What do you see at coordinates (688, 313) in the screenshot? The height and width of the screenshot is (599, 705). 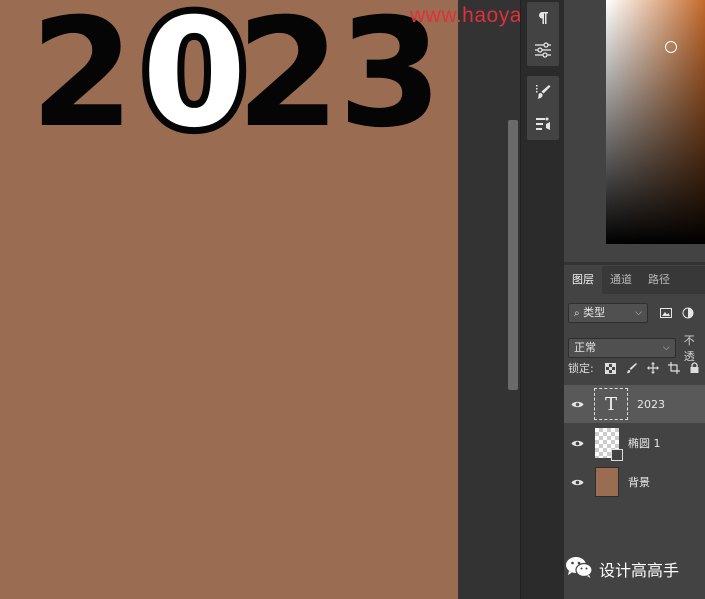 I see `adjustment-filter-icon` at bounding box center [688, 313].